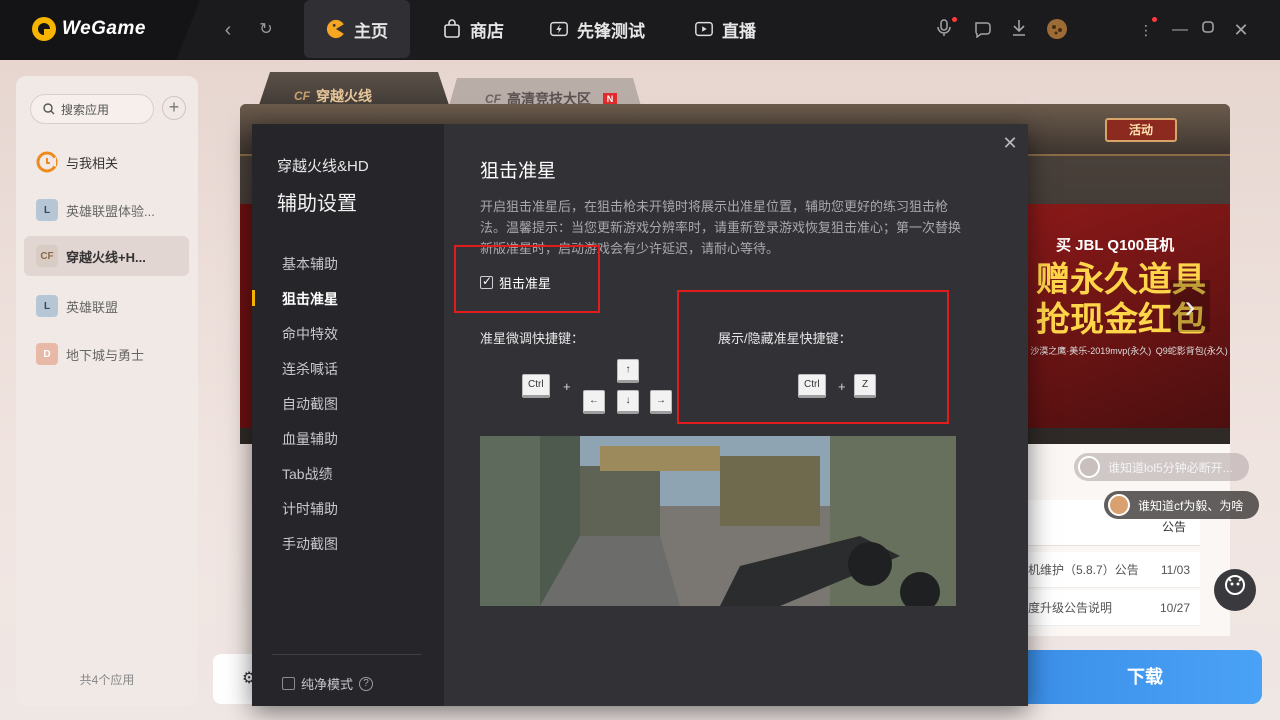  I want to click on cf-logo-icon: CF, so click(302, 96).